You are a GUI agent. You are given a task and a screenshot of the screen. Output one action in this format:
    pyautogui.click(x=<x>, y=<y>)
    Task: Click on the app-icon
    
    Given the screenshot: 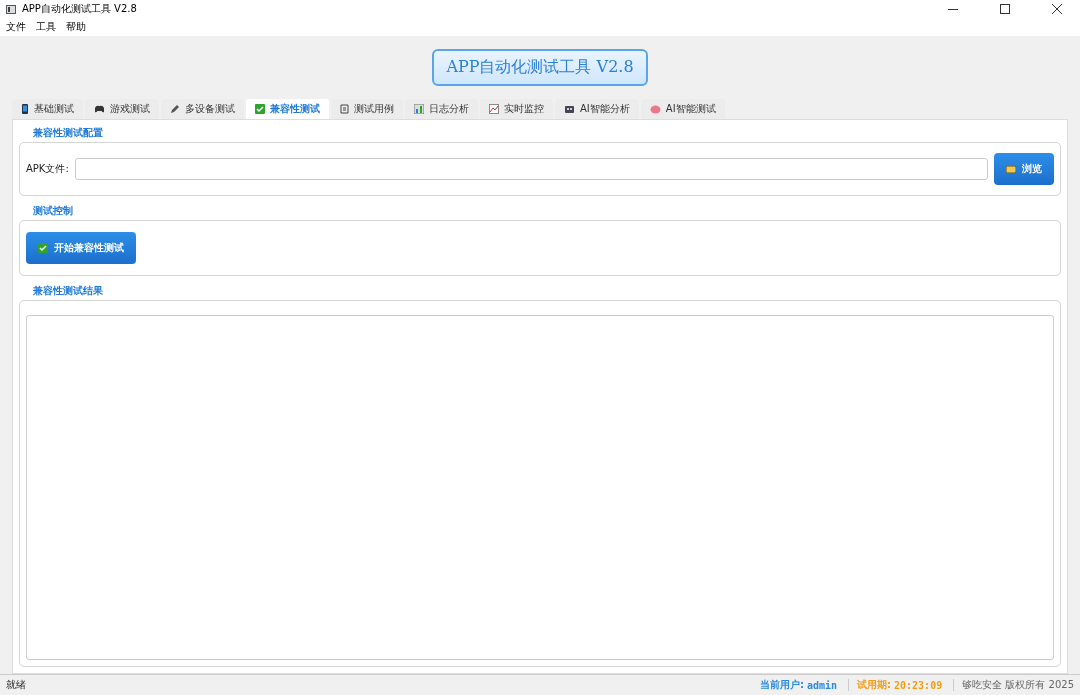 What is the action you would take?
    pyautogui.click(x=11, y=9)
    